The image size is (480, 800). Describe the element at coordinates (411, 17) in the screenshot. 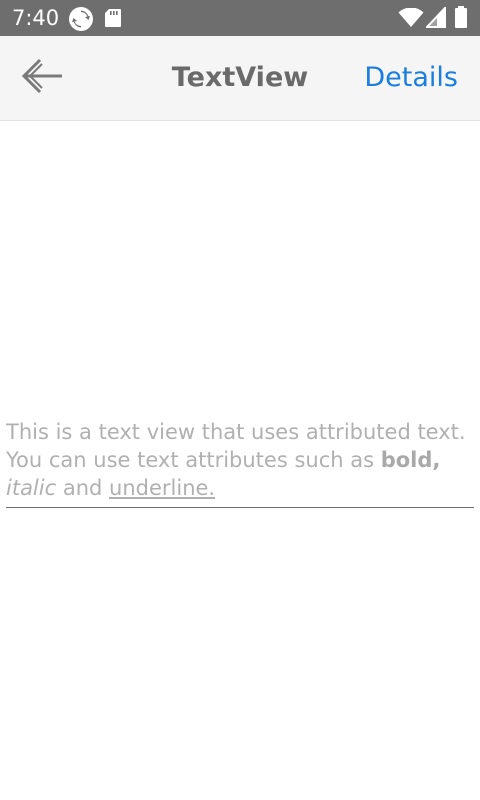

I see `wifi-icon` at that location.